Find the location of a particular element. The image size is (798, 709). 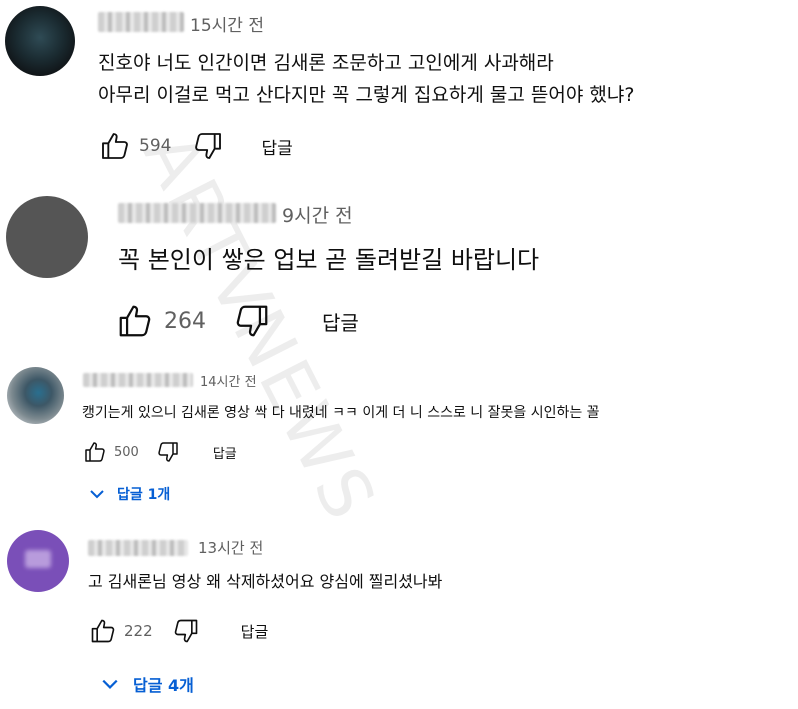

comment-text: 꼭 본인이 쌓은 업보 곧 돌려받길 바랍니다 is located at coordinates (329, 260).